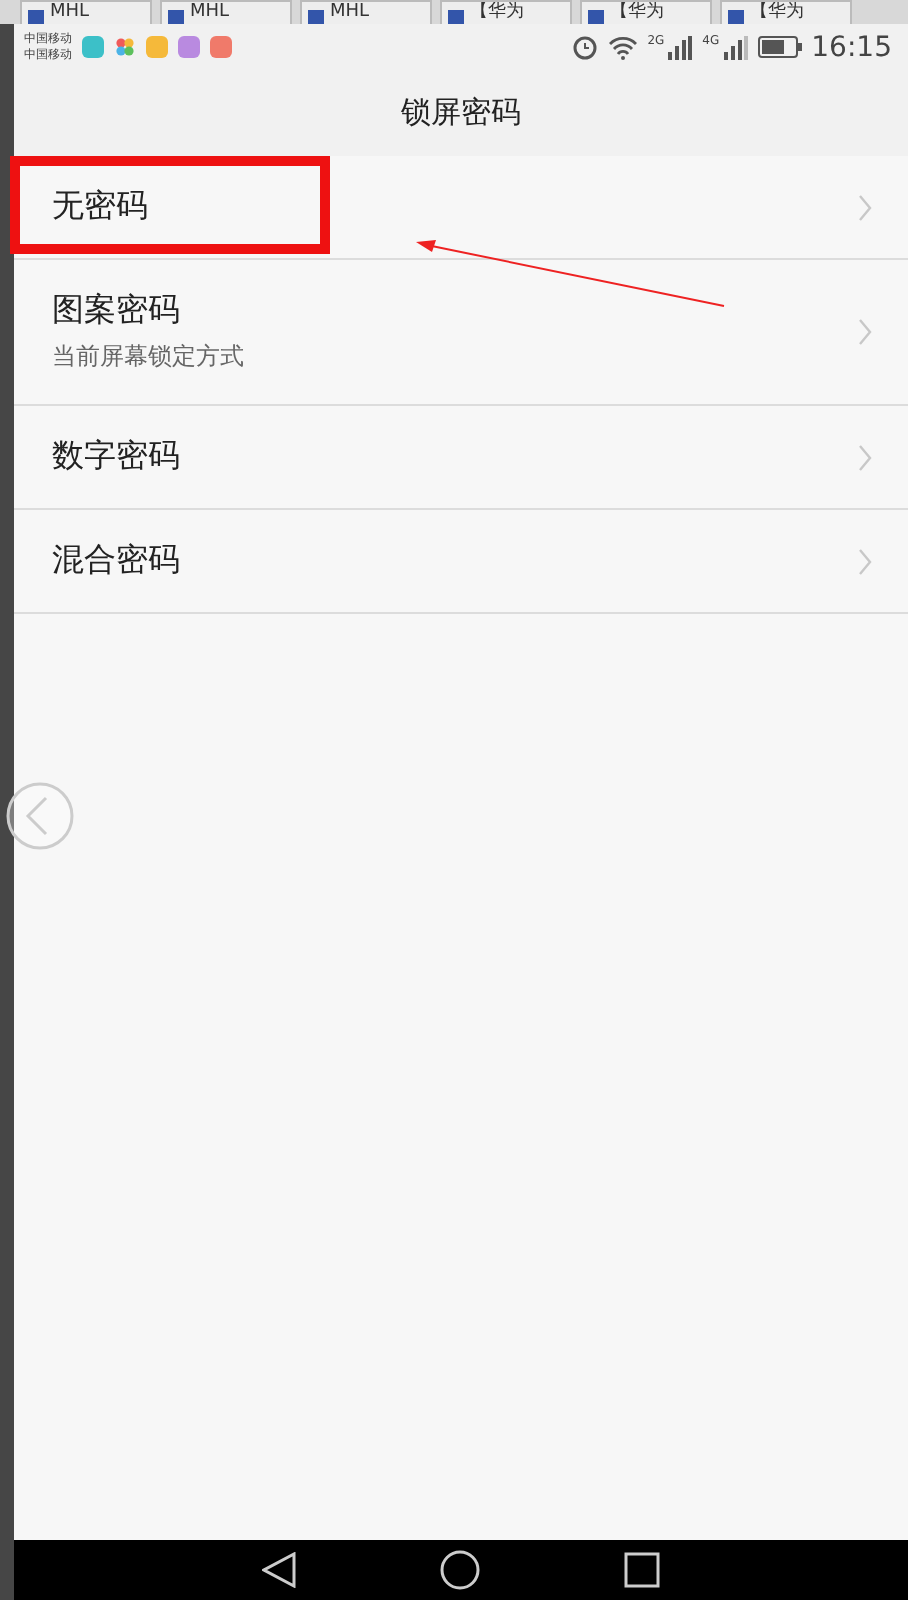 Image resolution: width=908 pixels, height=1600 pixels. Describe the element at coordinates (101, 207) in the screenshot. I see `option-label: 无密码` at that location.